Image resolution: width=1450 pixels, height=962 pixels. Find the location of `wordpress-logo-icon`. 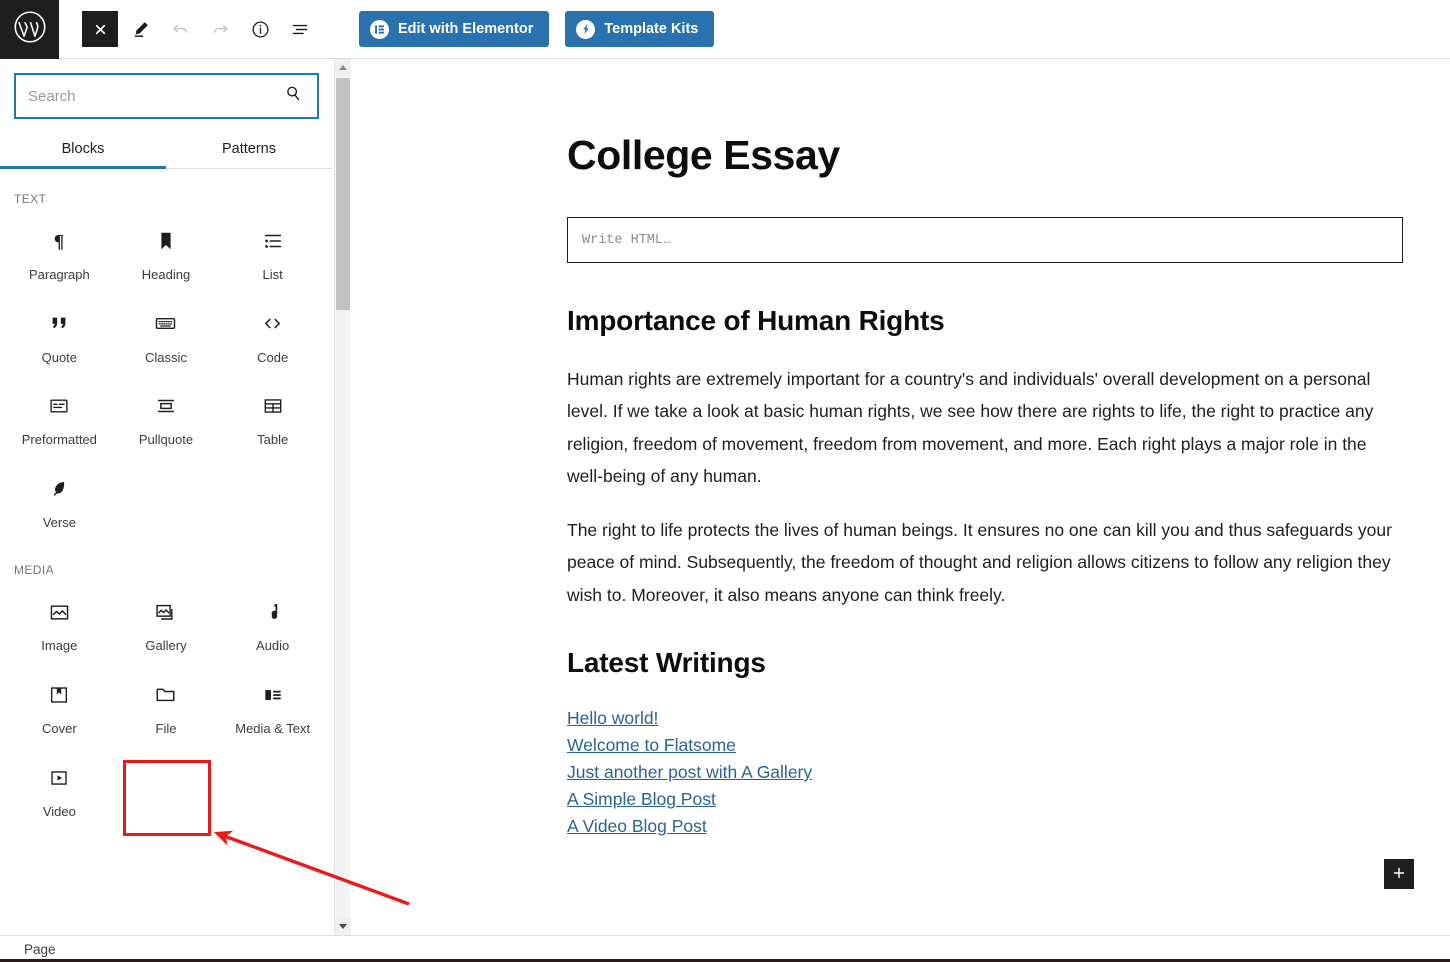

wordpress-logo-icon is located at coordinates (30, 29).